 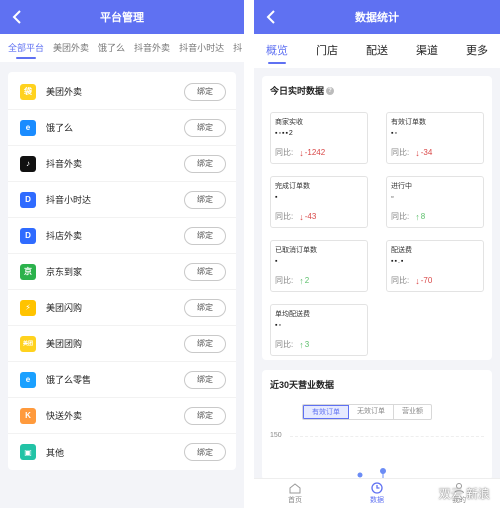 I want to click on metric-value: ▪▫, so click(x=278, y=325).